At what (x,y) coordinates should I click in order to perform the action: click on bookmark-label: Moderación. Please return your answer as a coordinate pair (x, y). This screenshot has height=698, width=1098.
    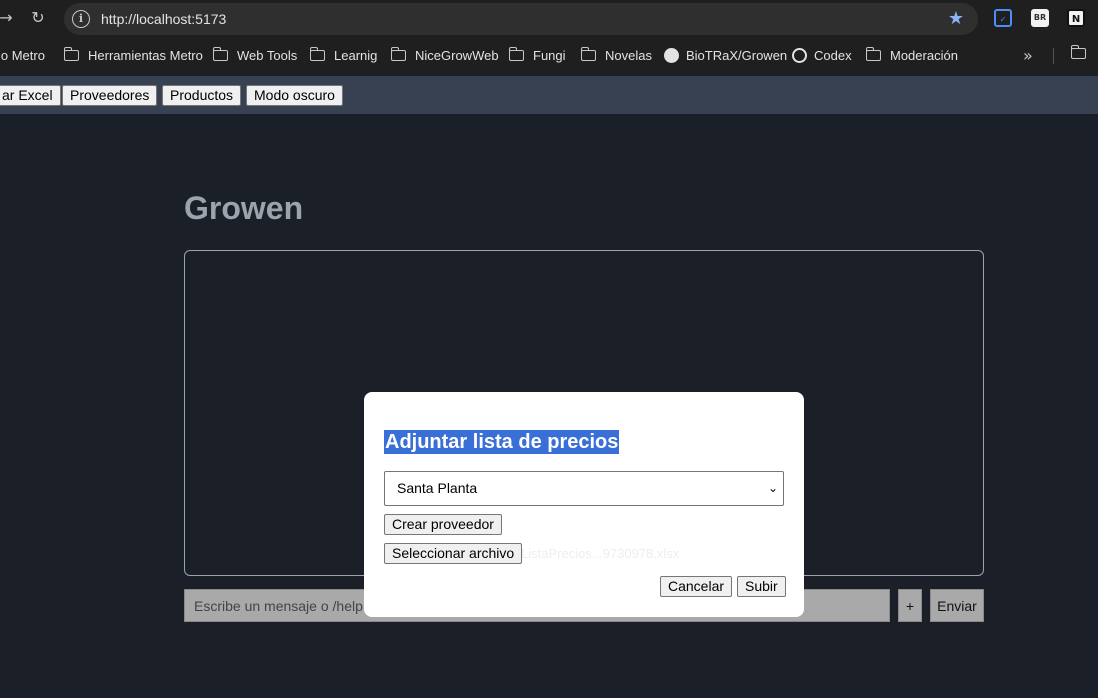
    Looking at the image, I should click on (924, 55).